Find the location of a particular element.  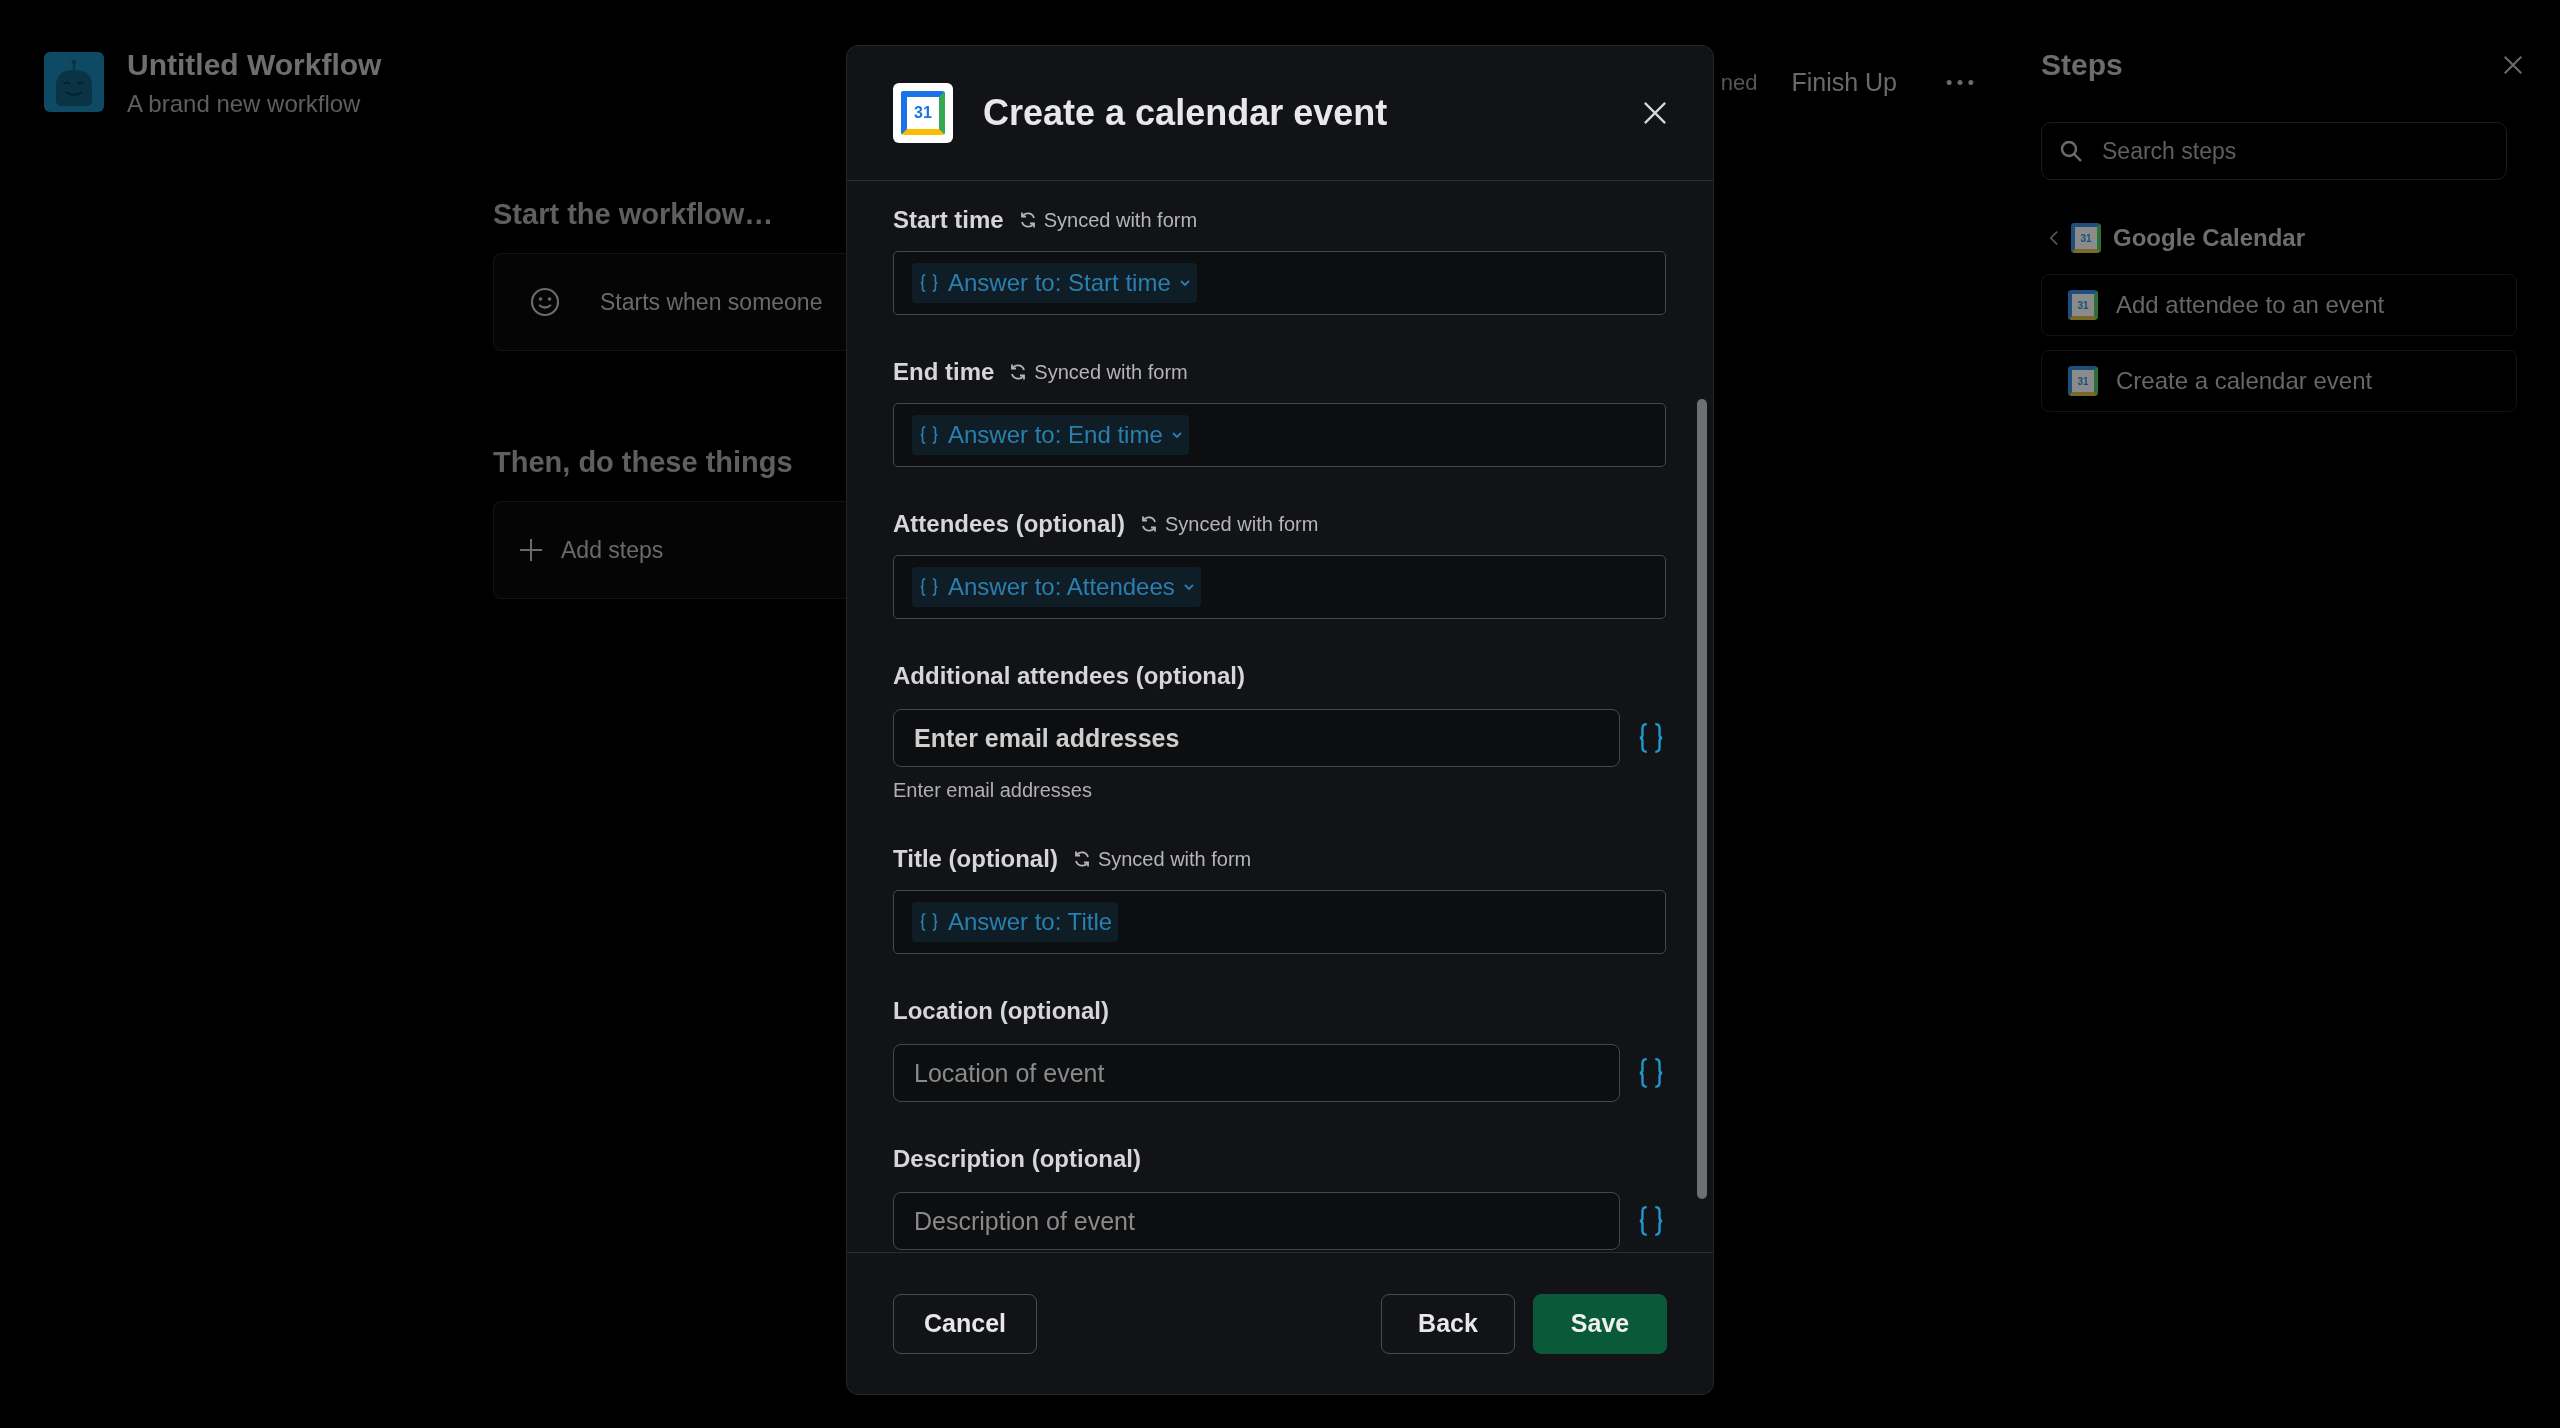

more-icon is located at coordinates (1960, 82).